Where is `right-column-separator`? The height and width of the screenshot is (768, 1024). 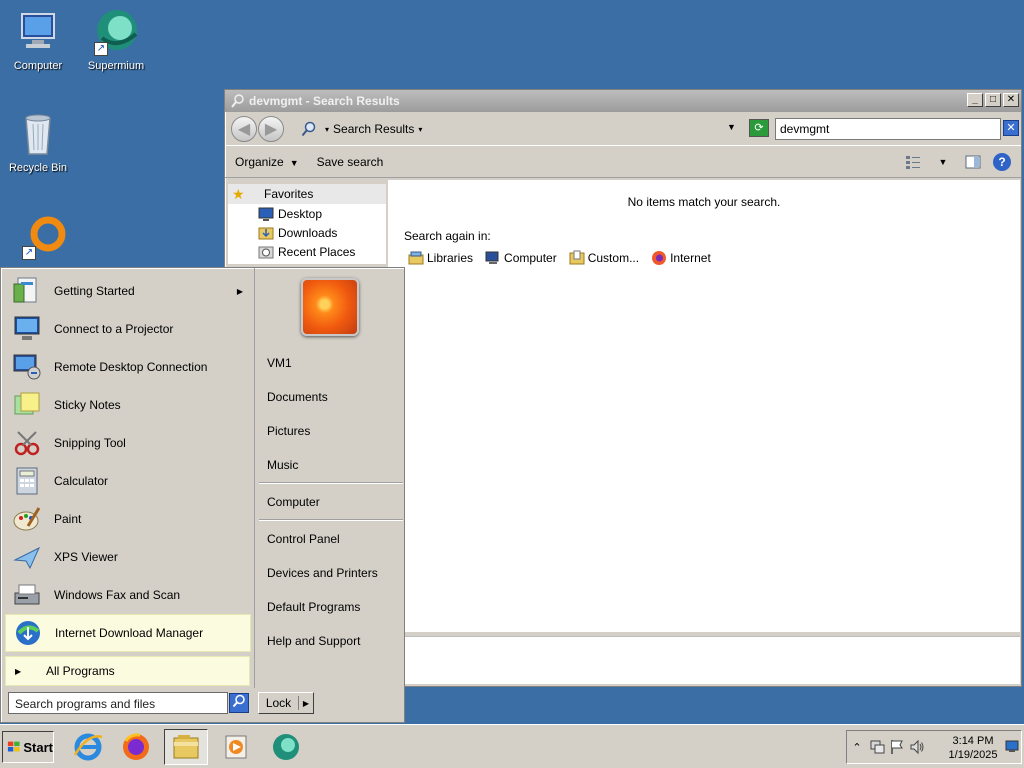 right-column-separator is located at coordinates (331, 483).